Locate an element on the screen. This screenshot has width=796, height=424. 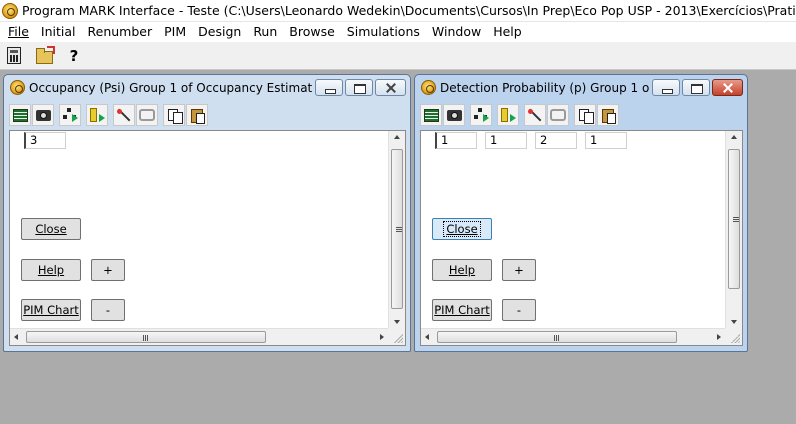
occupancy-camera-button is located at coordinates (43, 115).